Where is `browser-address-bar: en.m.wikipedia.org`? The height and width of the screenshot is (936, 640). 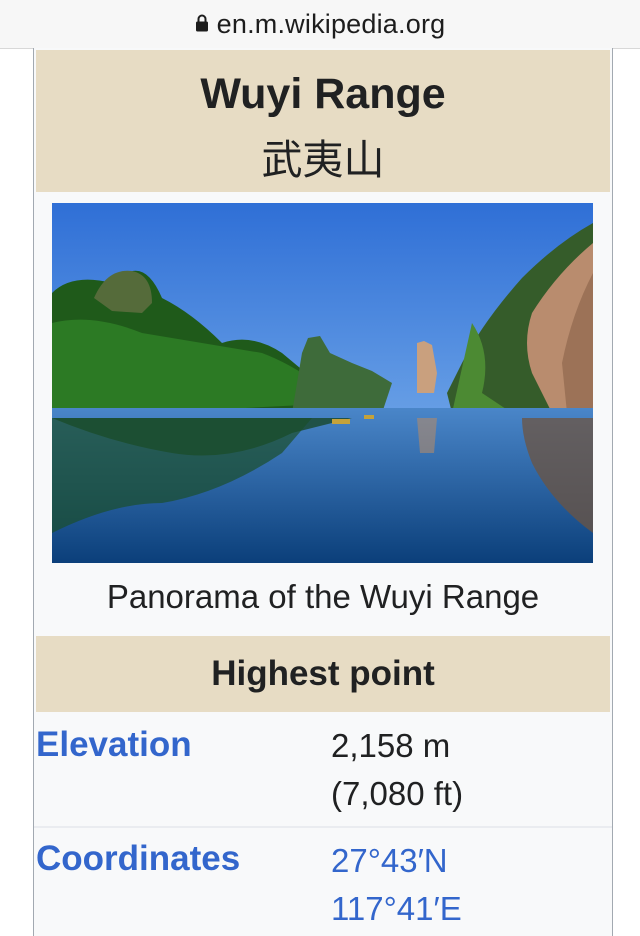 browser-address-bar: en.m.wikipedia.org is located at coordinates (320, 24).